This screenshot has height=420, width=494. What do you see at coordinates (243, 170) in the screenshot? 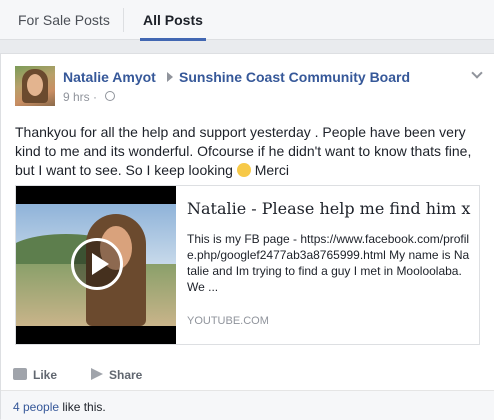
I see `smile-emoji-icon` at bounding box center [243, 170].